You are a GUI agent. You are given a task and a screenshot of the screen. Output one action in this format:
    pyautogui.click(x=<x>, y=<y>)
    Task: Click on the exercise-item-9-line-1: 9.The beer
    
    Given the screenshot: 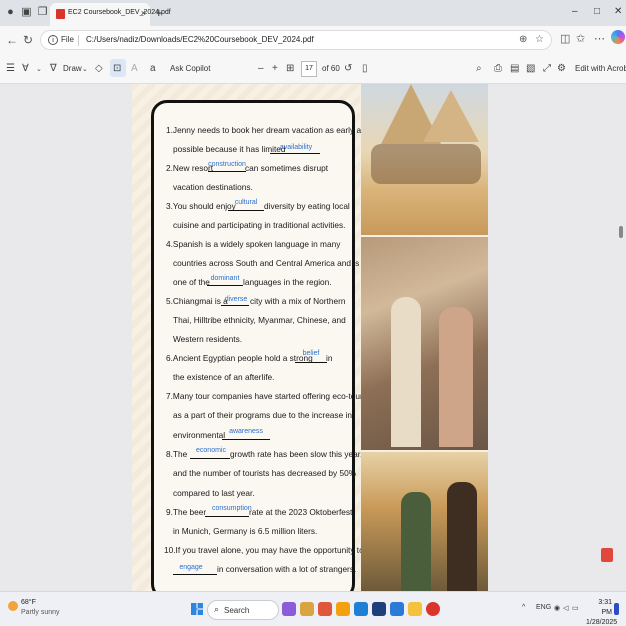 What is the action you would take?
    pyautogui.click(x=186, y=512)
    